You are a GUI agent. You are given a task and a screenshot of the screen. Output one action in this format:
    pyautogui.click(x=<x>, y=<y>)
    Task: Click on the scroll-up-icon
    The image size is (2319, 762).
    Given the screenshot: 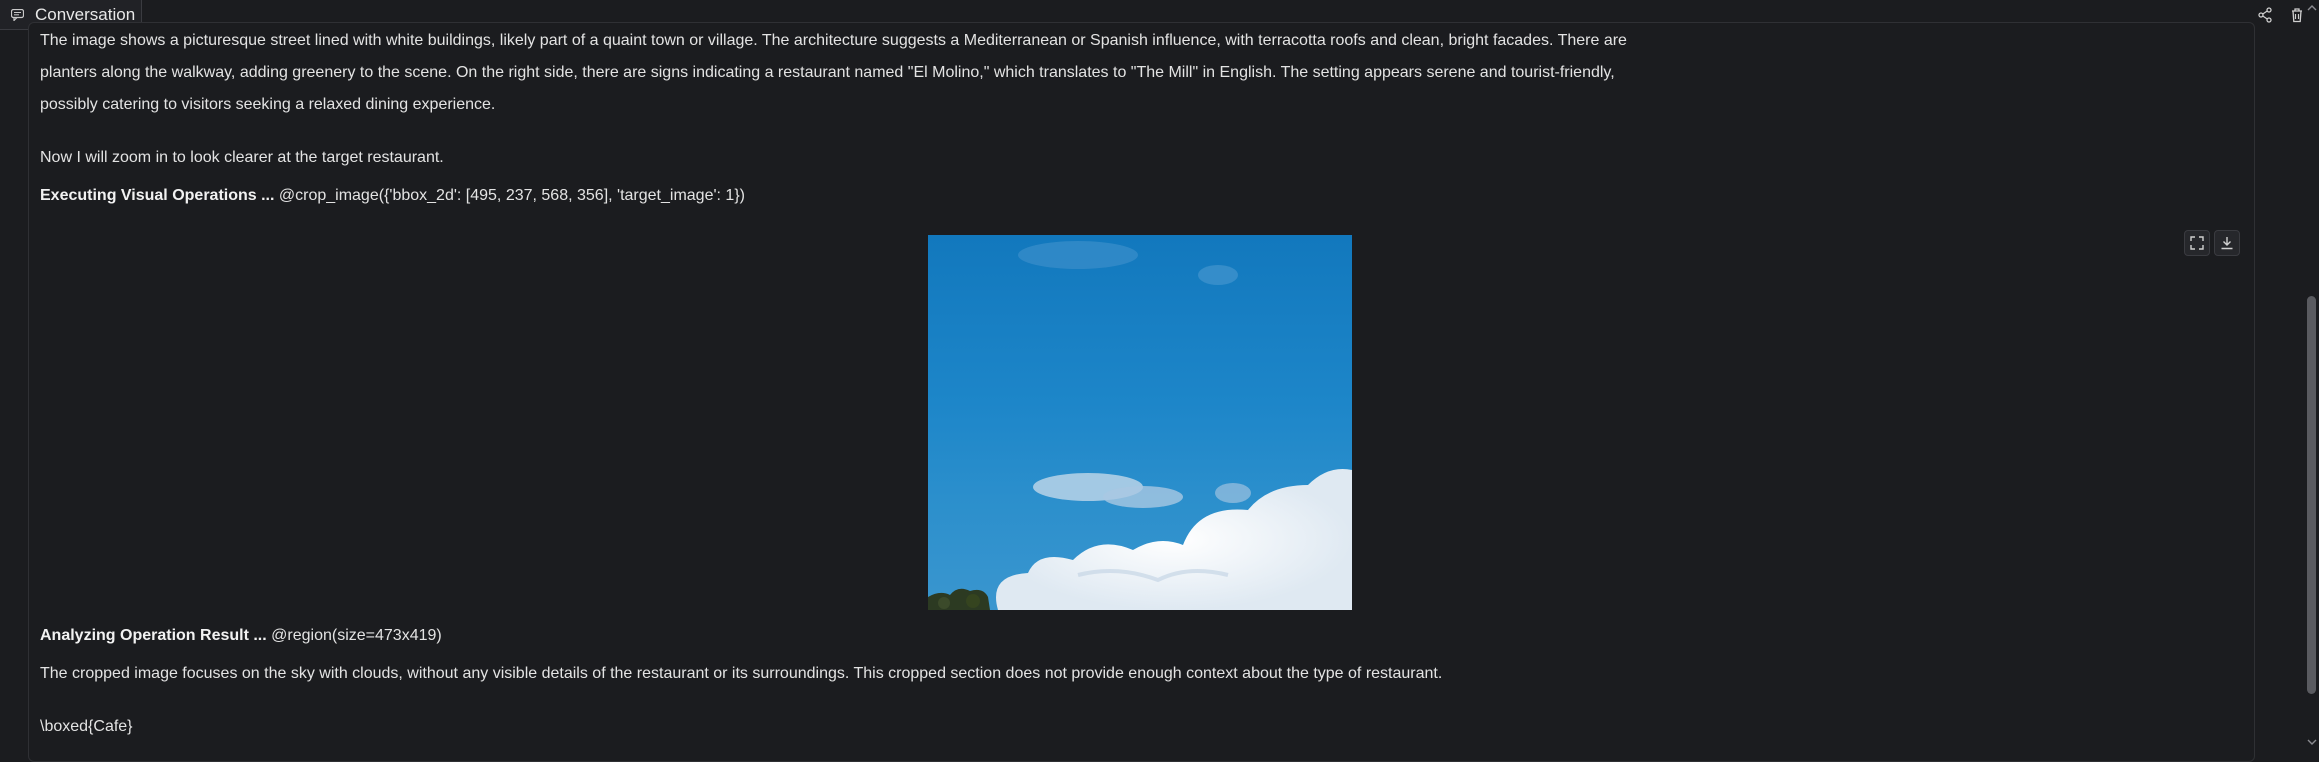 What is the action you would take?
    pyautogui.click(x=2312, y=8)
    